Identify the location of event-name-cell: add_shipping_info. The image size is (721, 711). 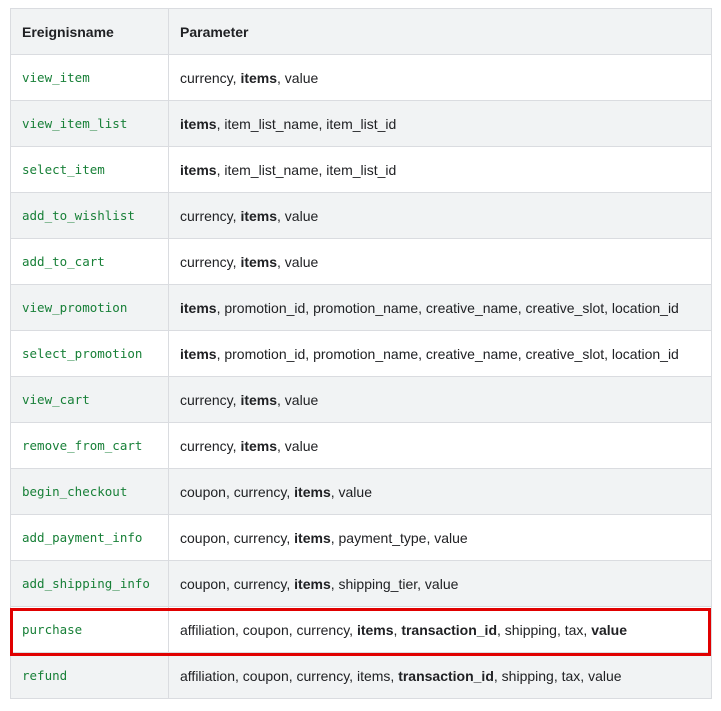
(89, 583).